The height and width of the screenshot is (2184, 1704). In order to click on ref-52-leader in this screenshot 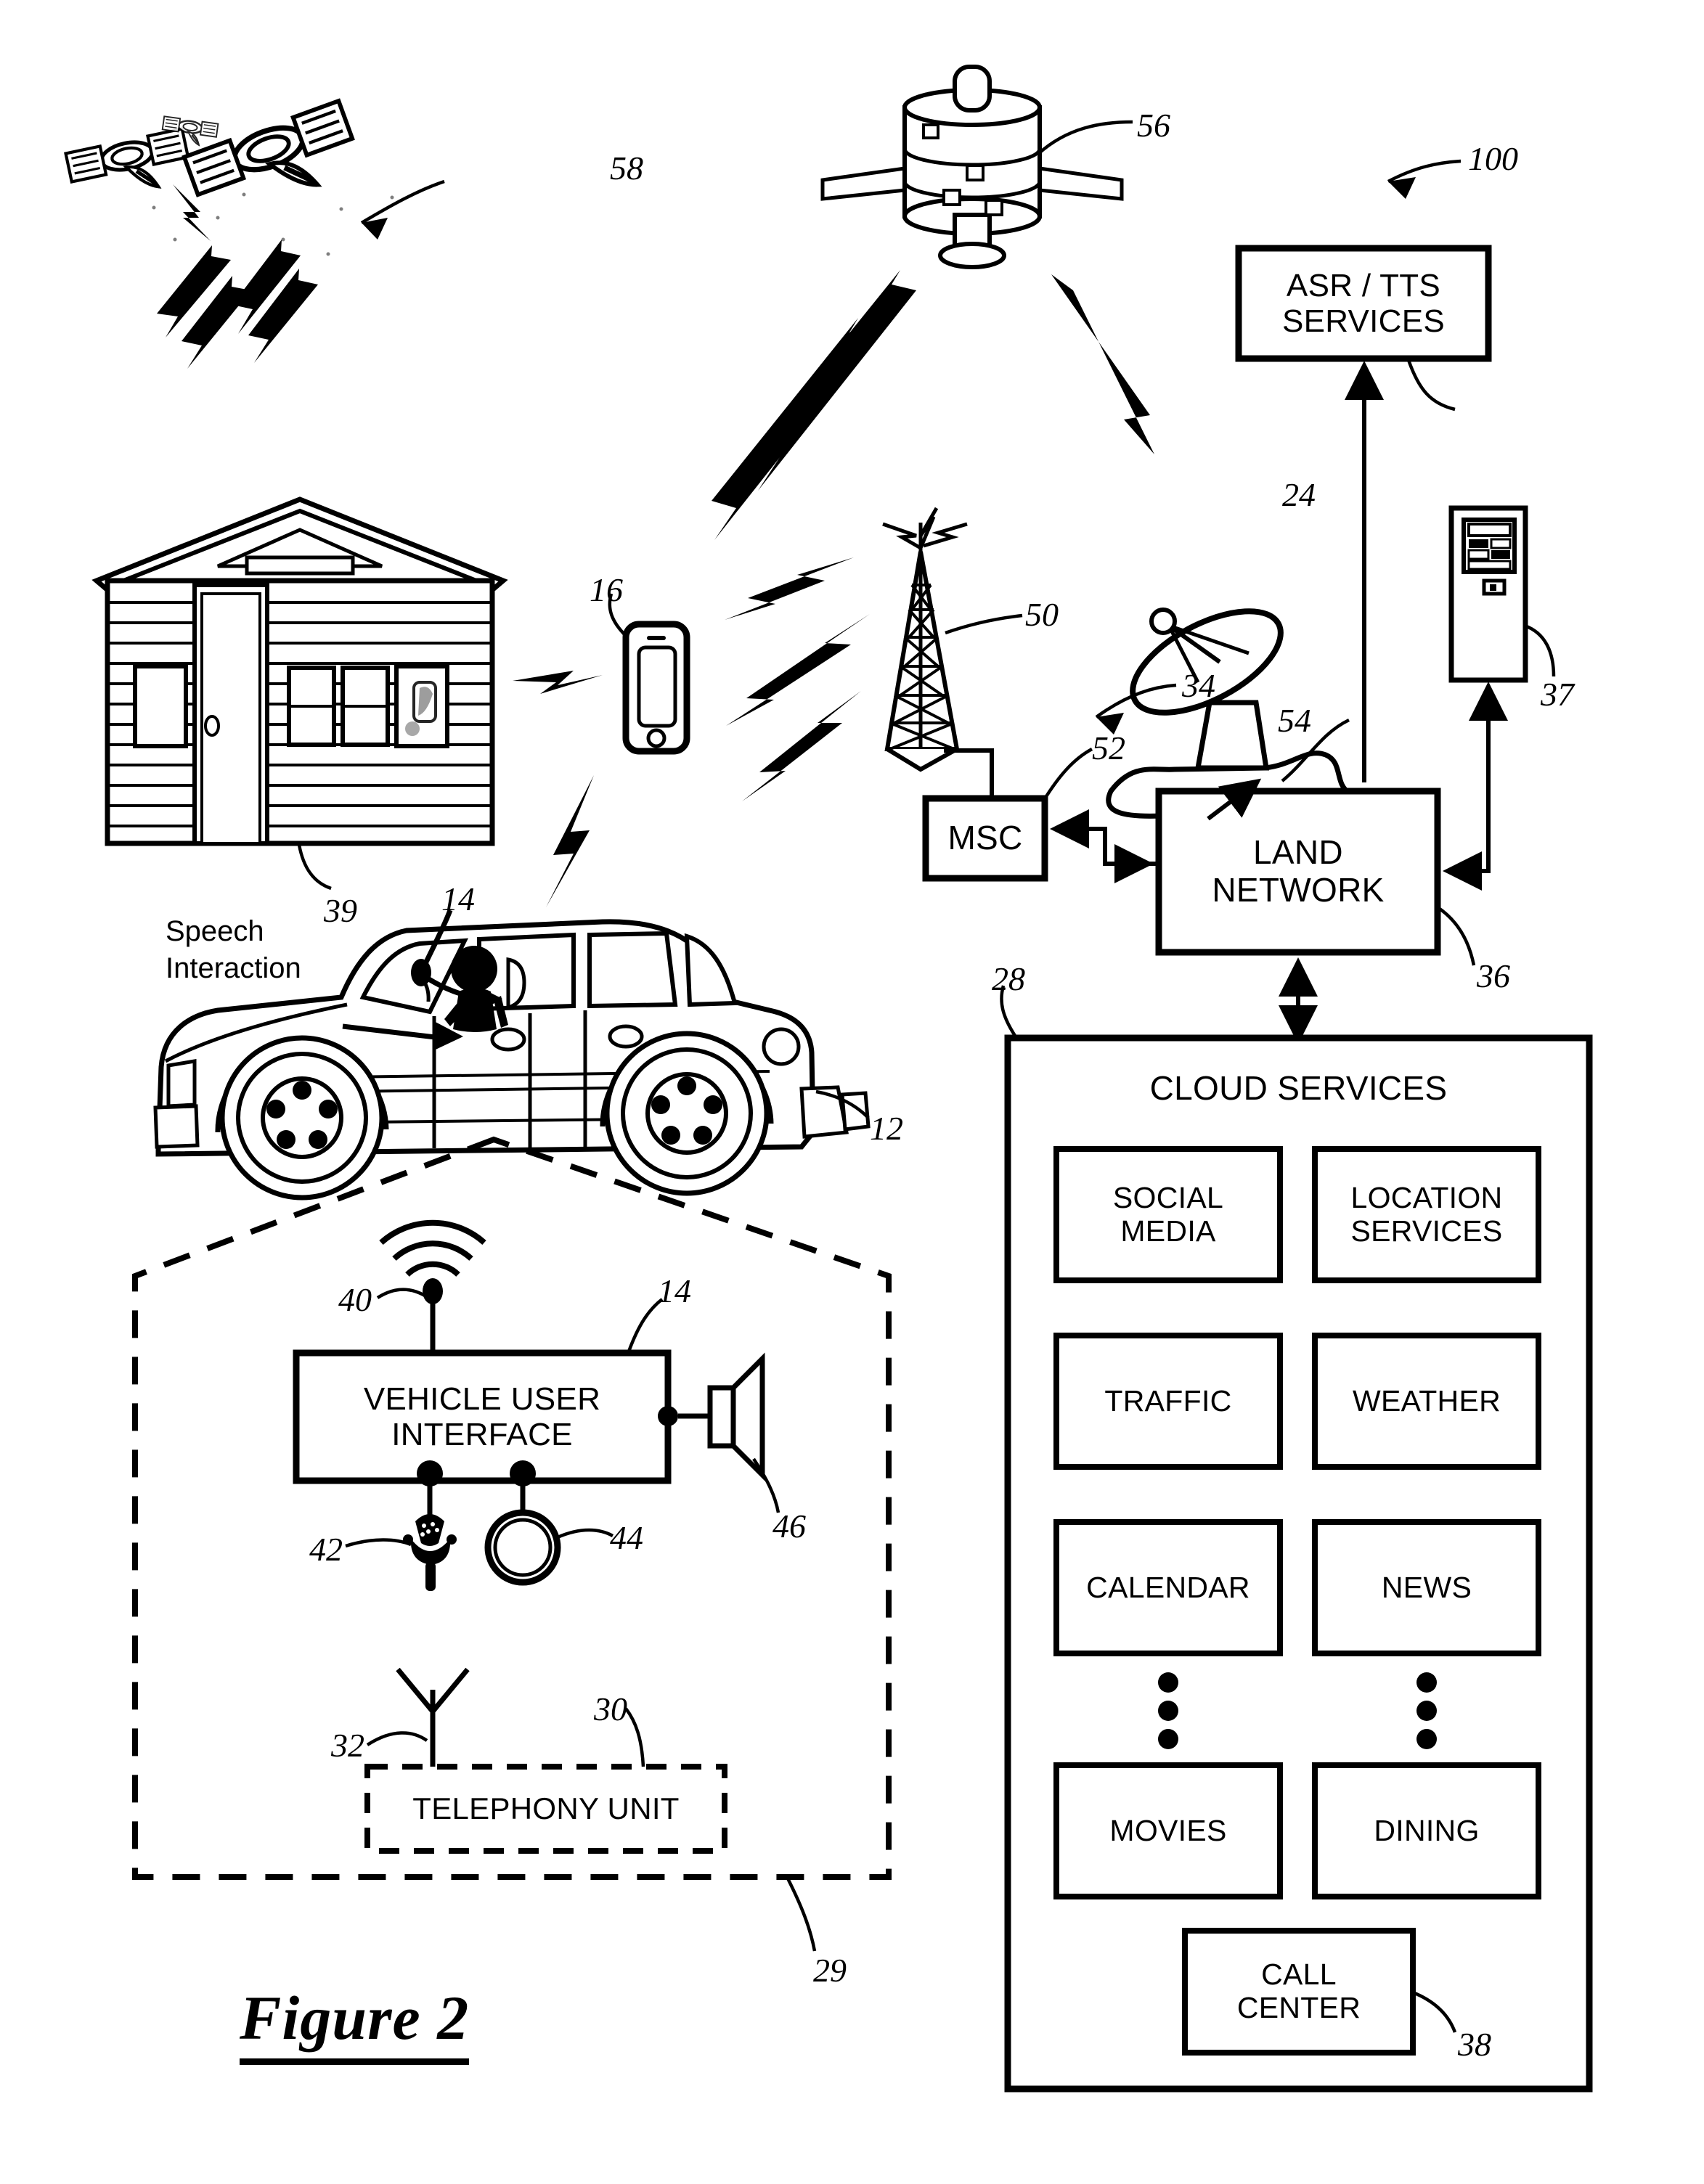, I will do `click(1068, 774)`.